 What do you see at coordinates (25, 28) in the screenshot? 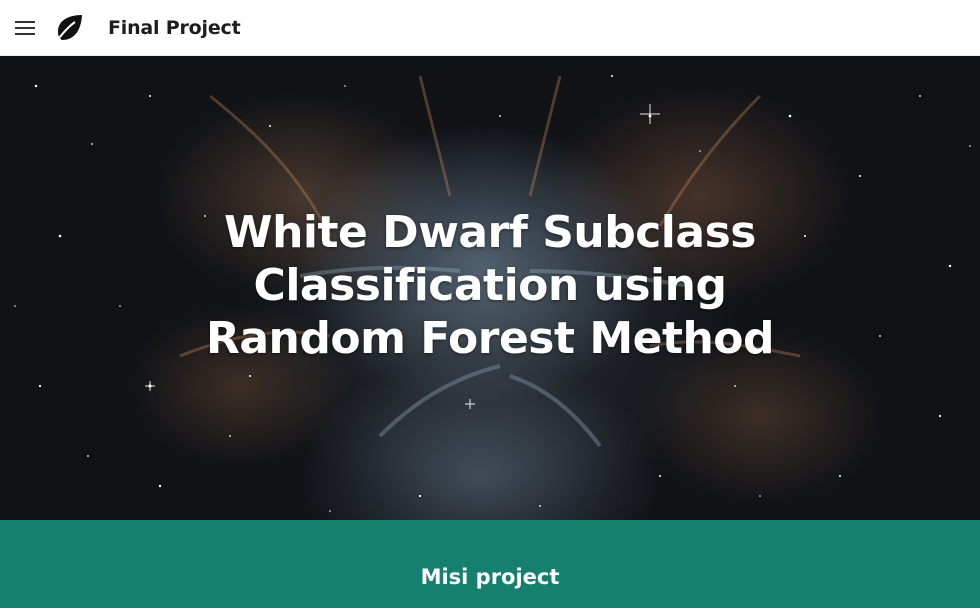
I see `hamburger-menu-icon` at bounding box center [25, 28].